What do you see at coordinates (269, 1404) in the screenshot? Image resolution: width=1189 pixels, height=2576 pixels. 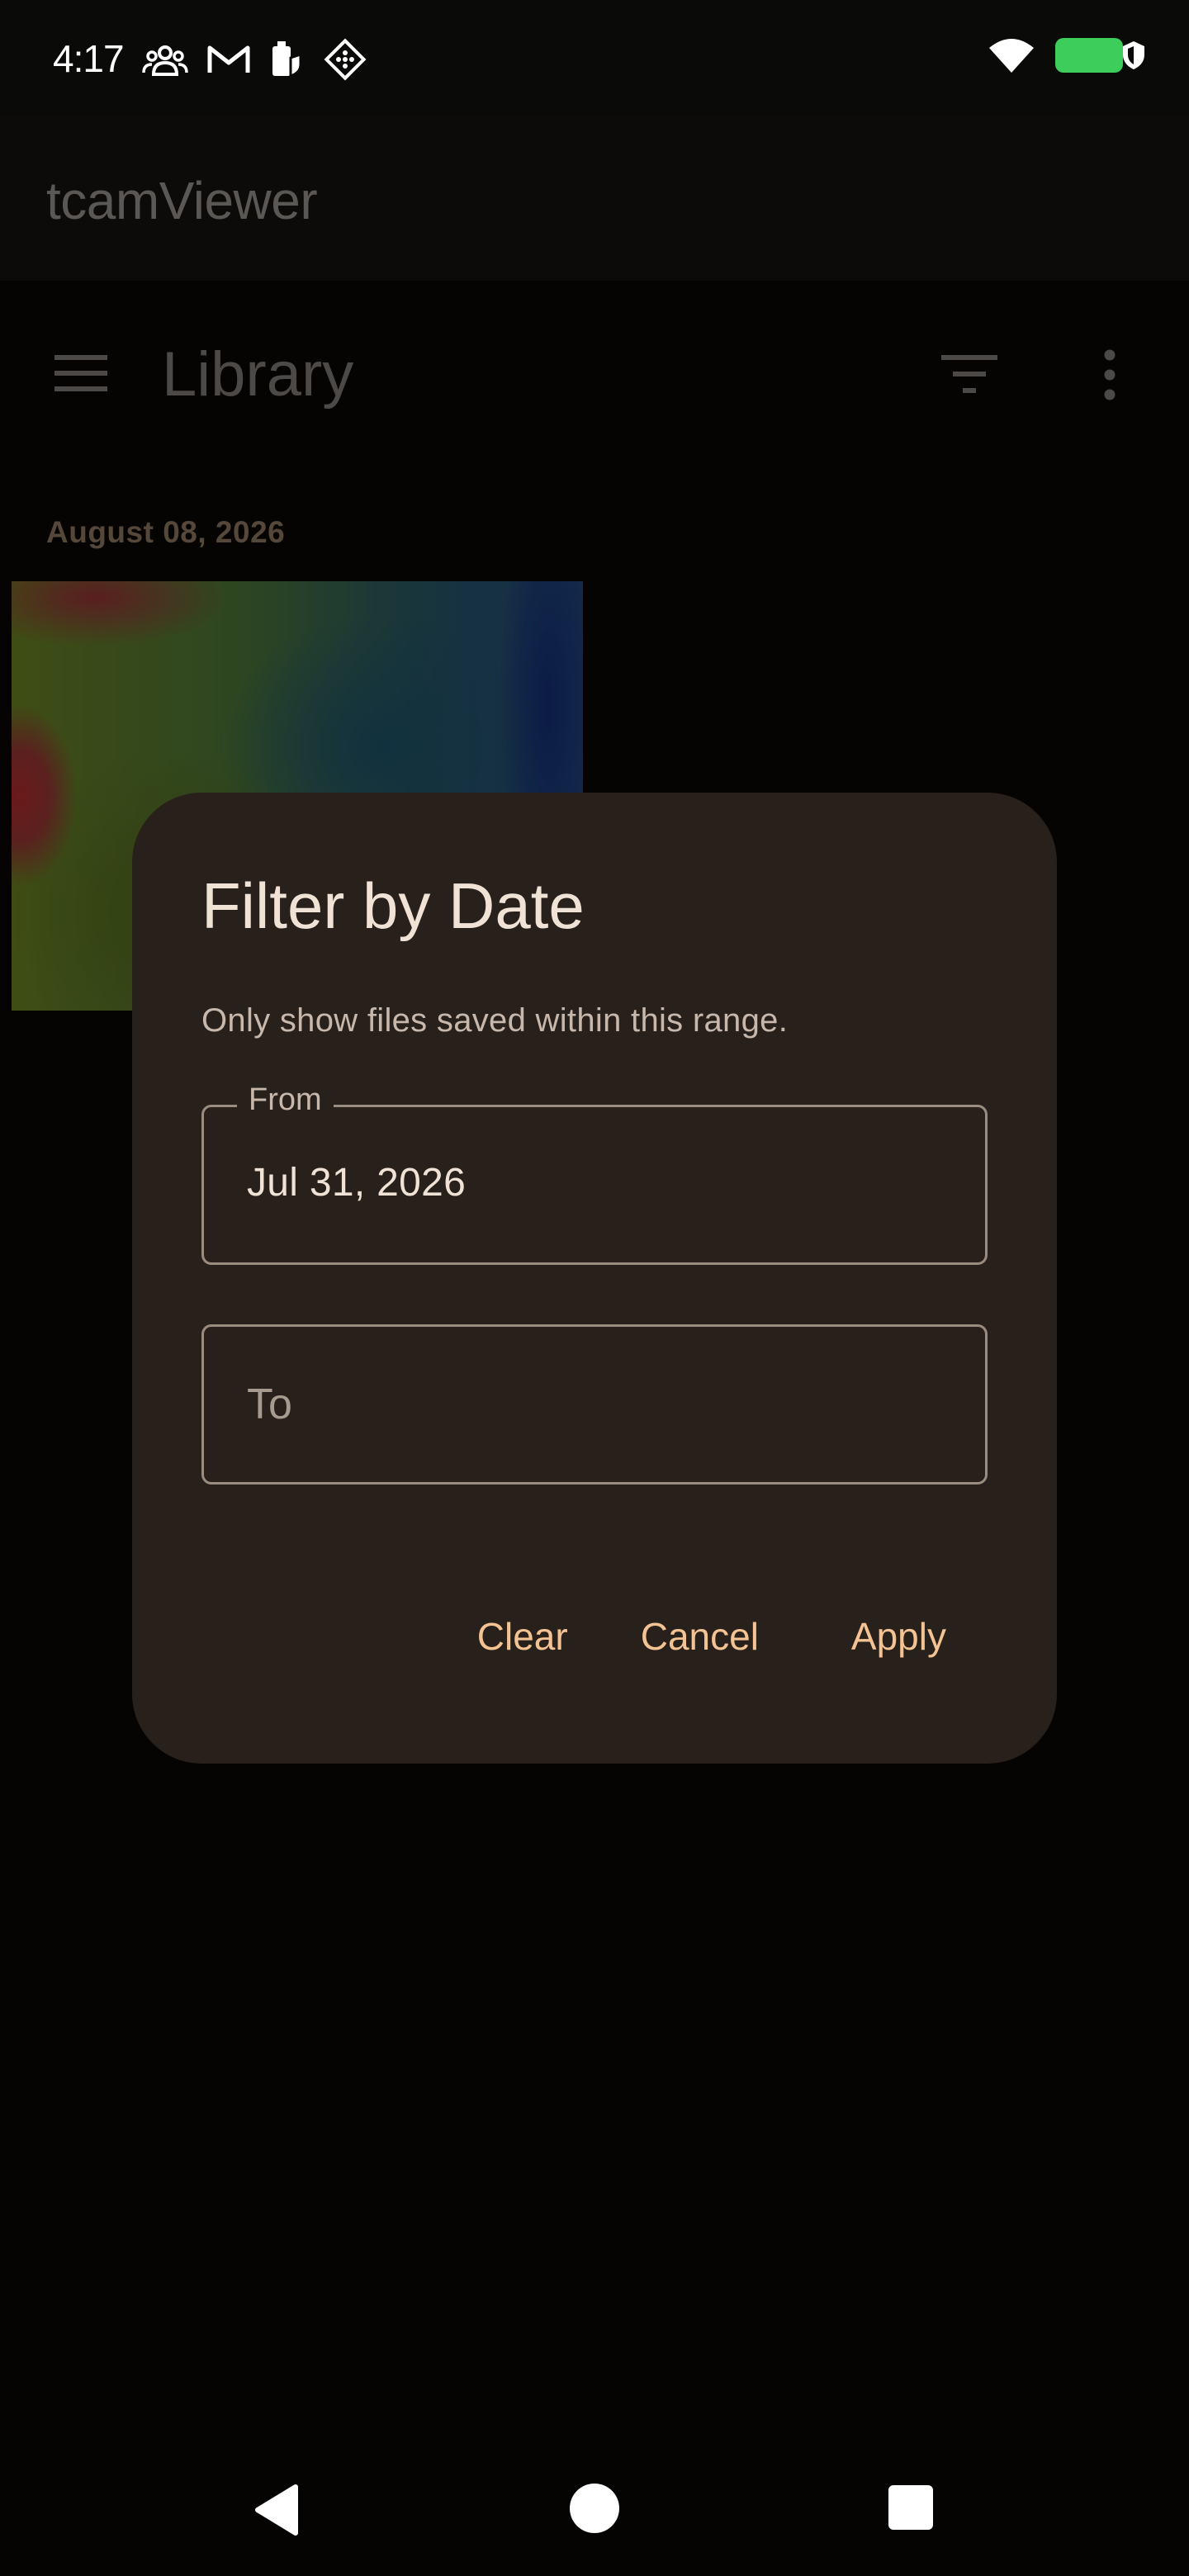 I see `to-field-placeholder: To` at bounding box center [269, 1404].